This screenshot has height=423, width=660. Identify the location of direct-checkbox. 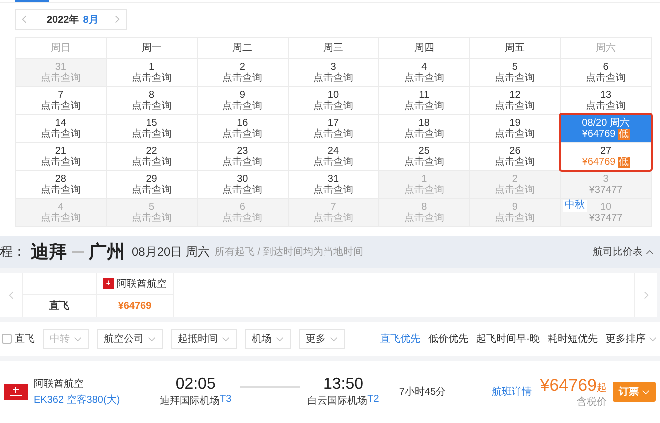
(7, 339).